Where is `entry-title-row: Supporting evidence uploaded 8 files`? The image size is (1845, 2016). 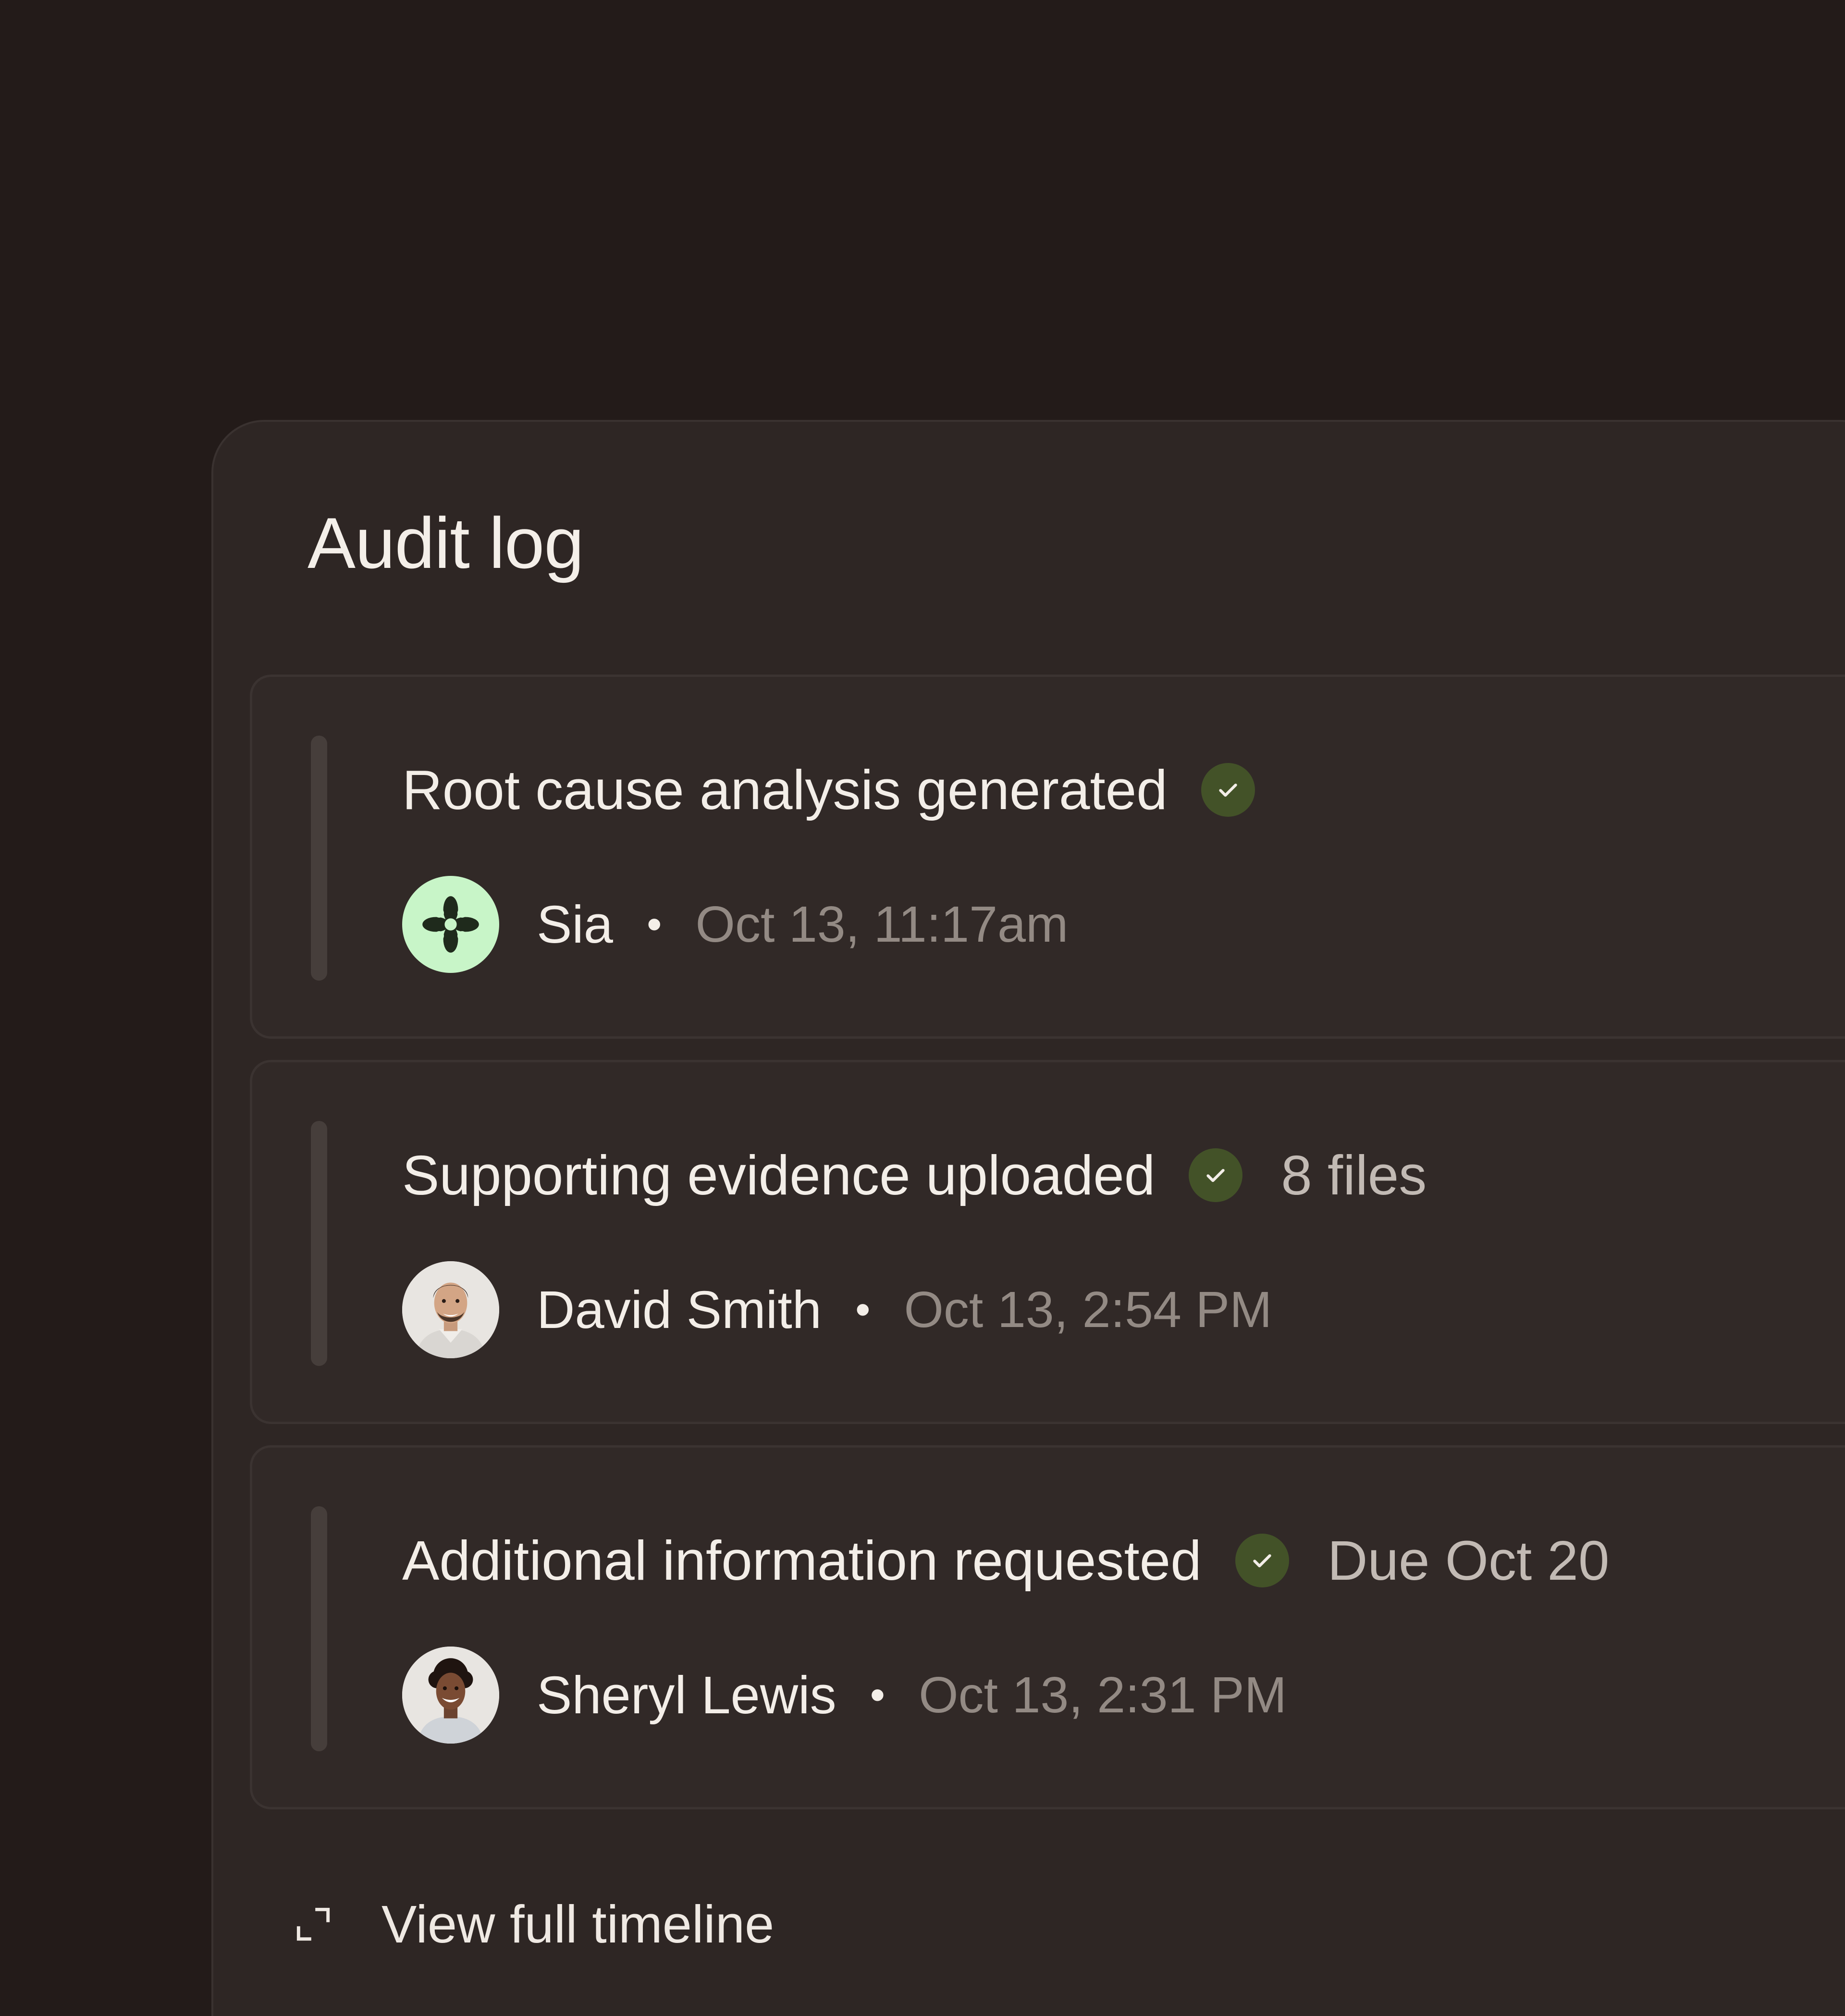 entry-title-row: Supporting evidence uploaded 8 files is located at coordinates (915, 1175).